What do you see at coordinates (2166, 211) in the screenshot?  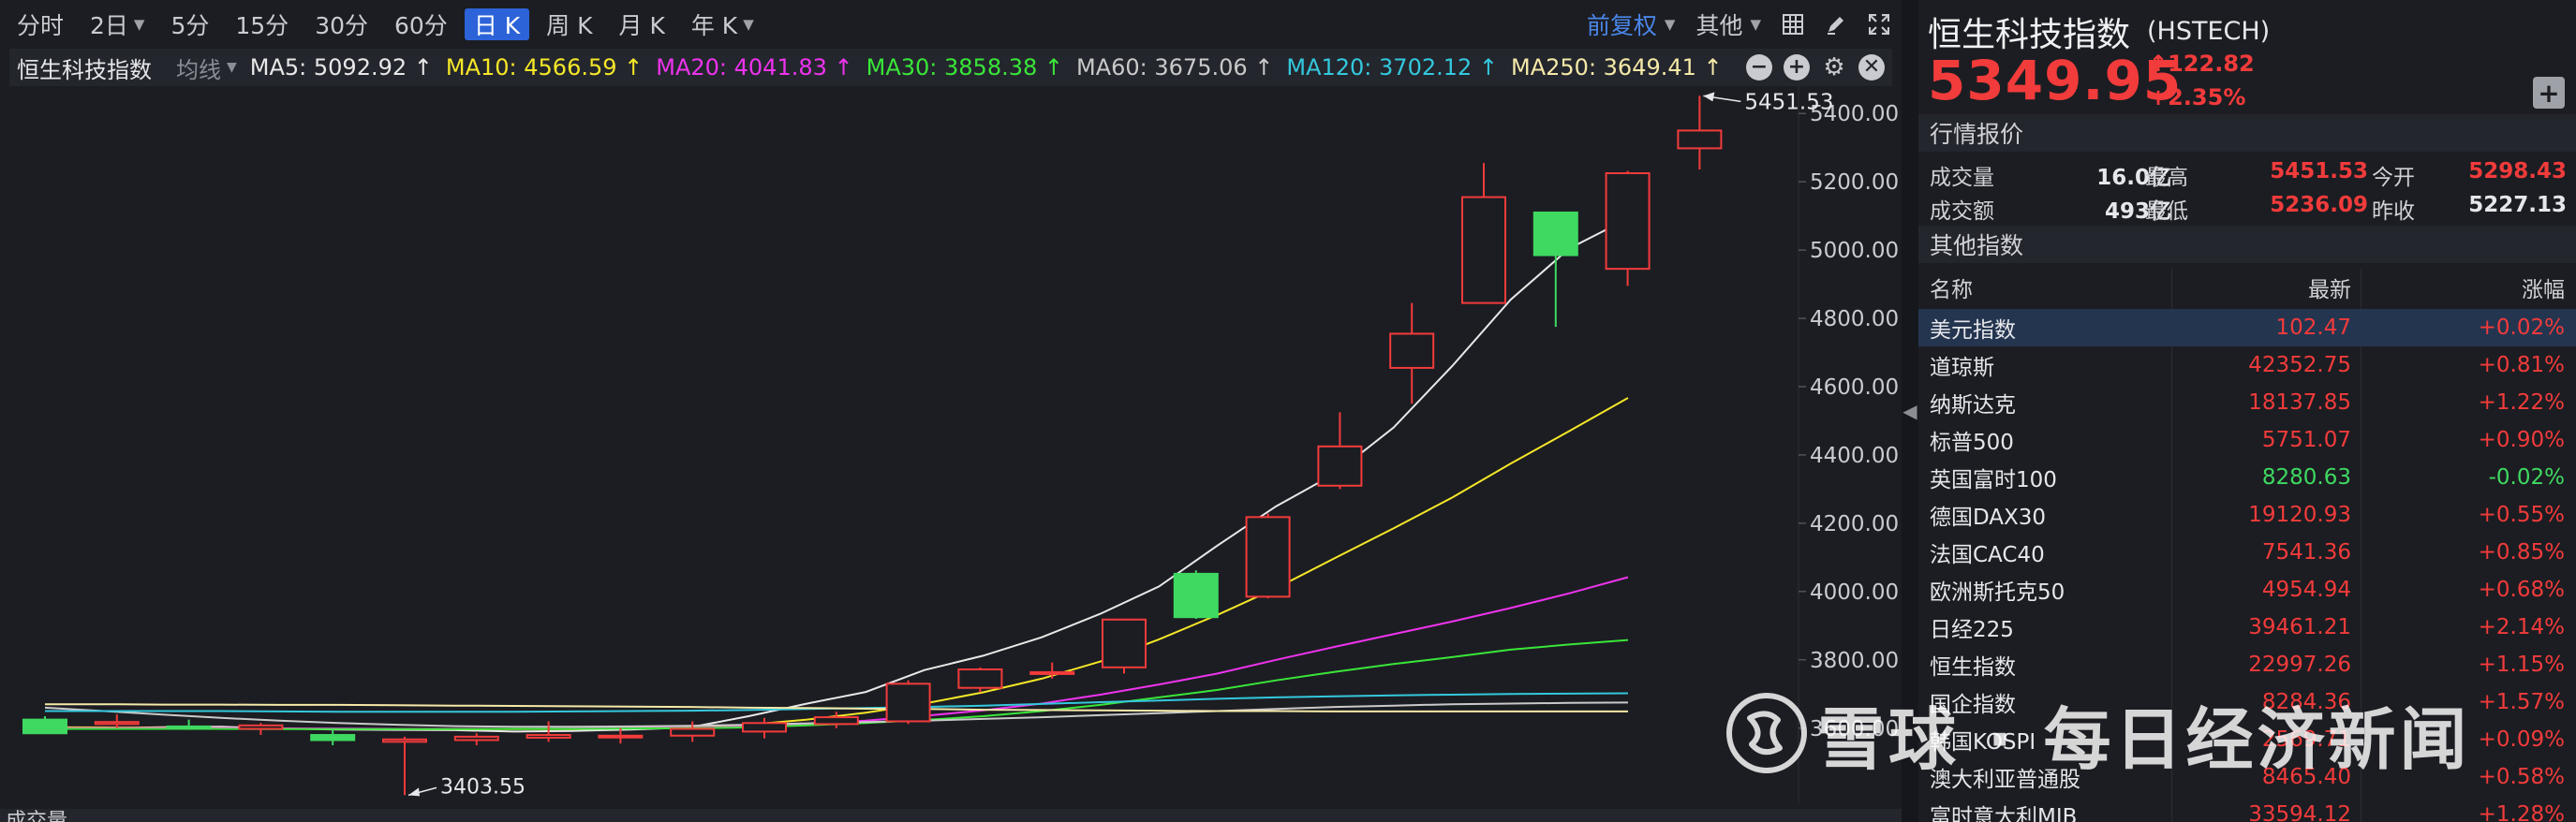 I see `stat-label: 最低` at bounding box center [2166, 211].